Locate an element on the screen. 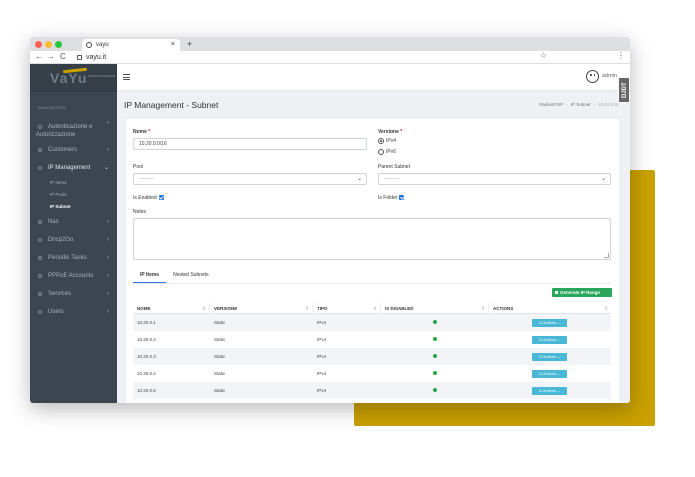 The height and width of the screenshot is (477, 695). table-row: 10.20.0.2 Static IPv4 ☑ Actions ⌄ is located at coordinates (372, 339).